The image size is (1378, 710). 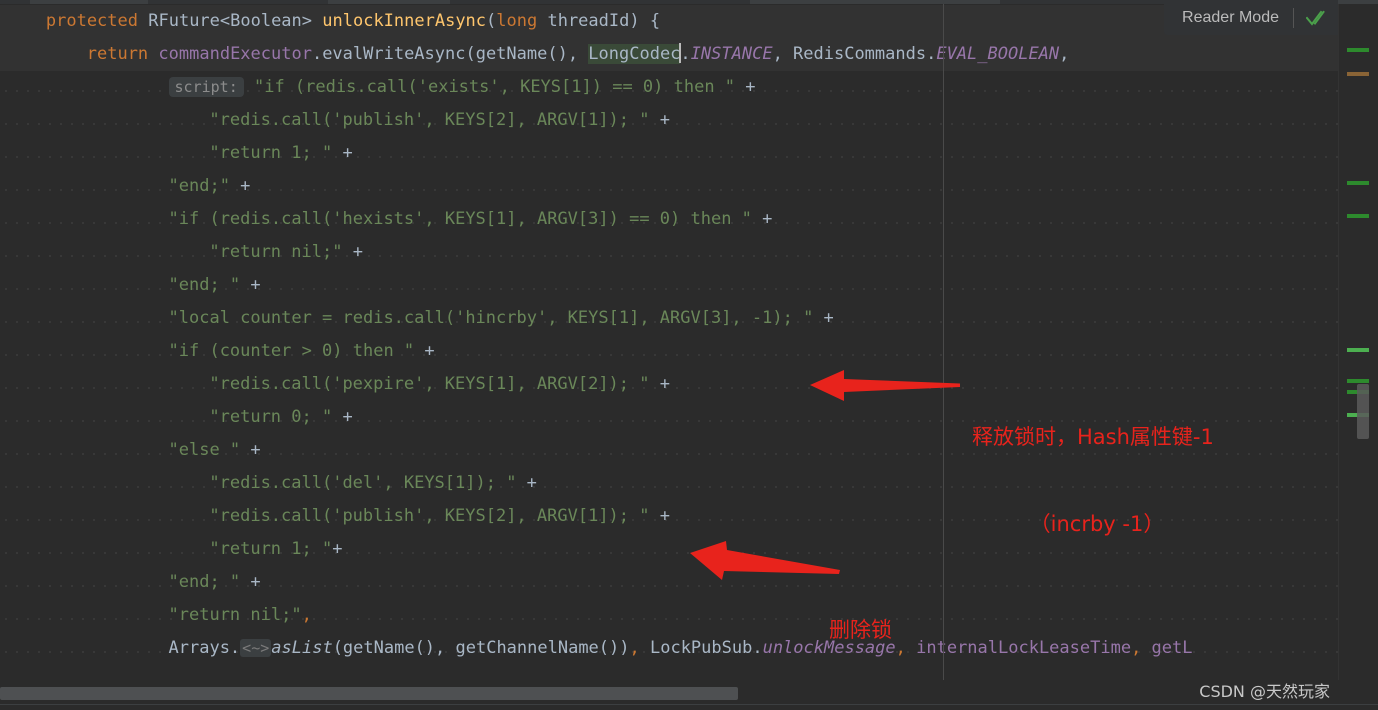 What do you see at coordinates (885, 385) in the screenshot?
I see `arrow-to-pexpire-line` at bounding box center [885, 385].